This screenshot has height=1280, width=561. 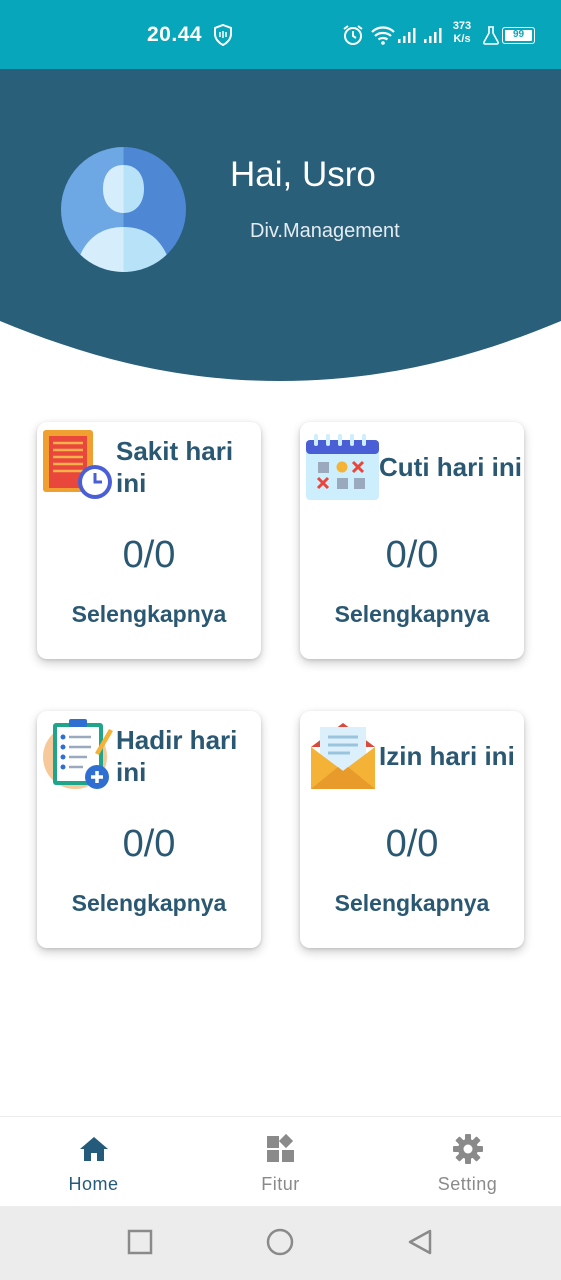 What do you see at coordinates (468, 1149) in the screenshot?
I see `gear-icon` at bounding box center [468, 1149].